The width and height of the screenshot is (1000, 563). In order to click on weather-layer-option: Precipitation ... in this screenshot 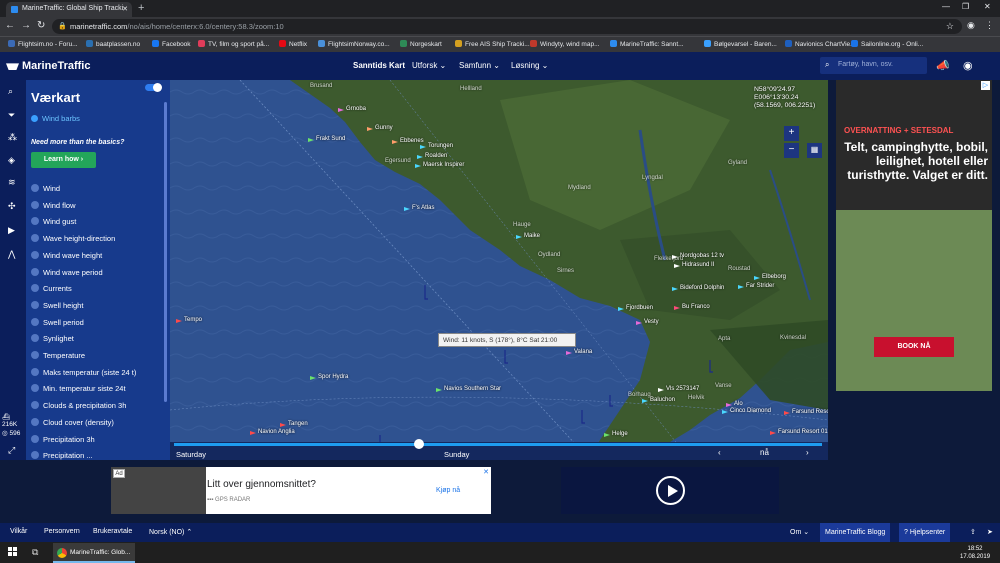, I will do `click(62, 455)`.